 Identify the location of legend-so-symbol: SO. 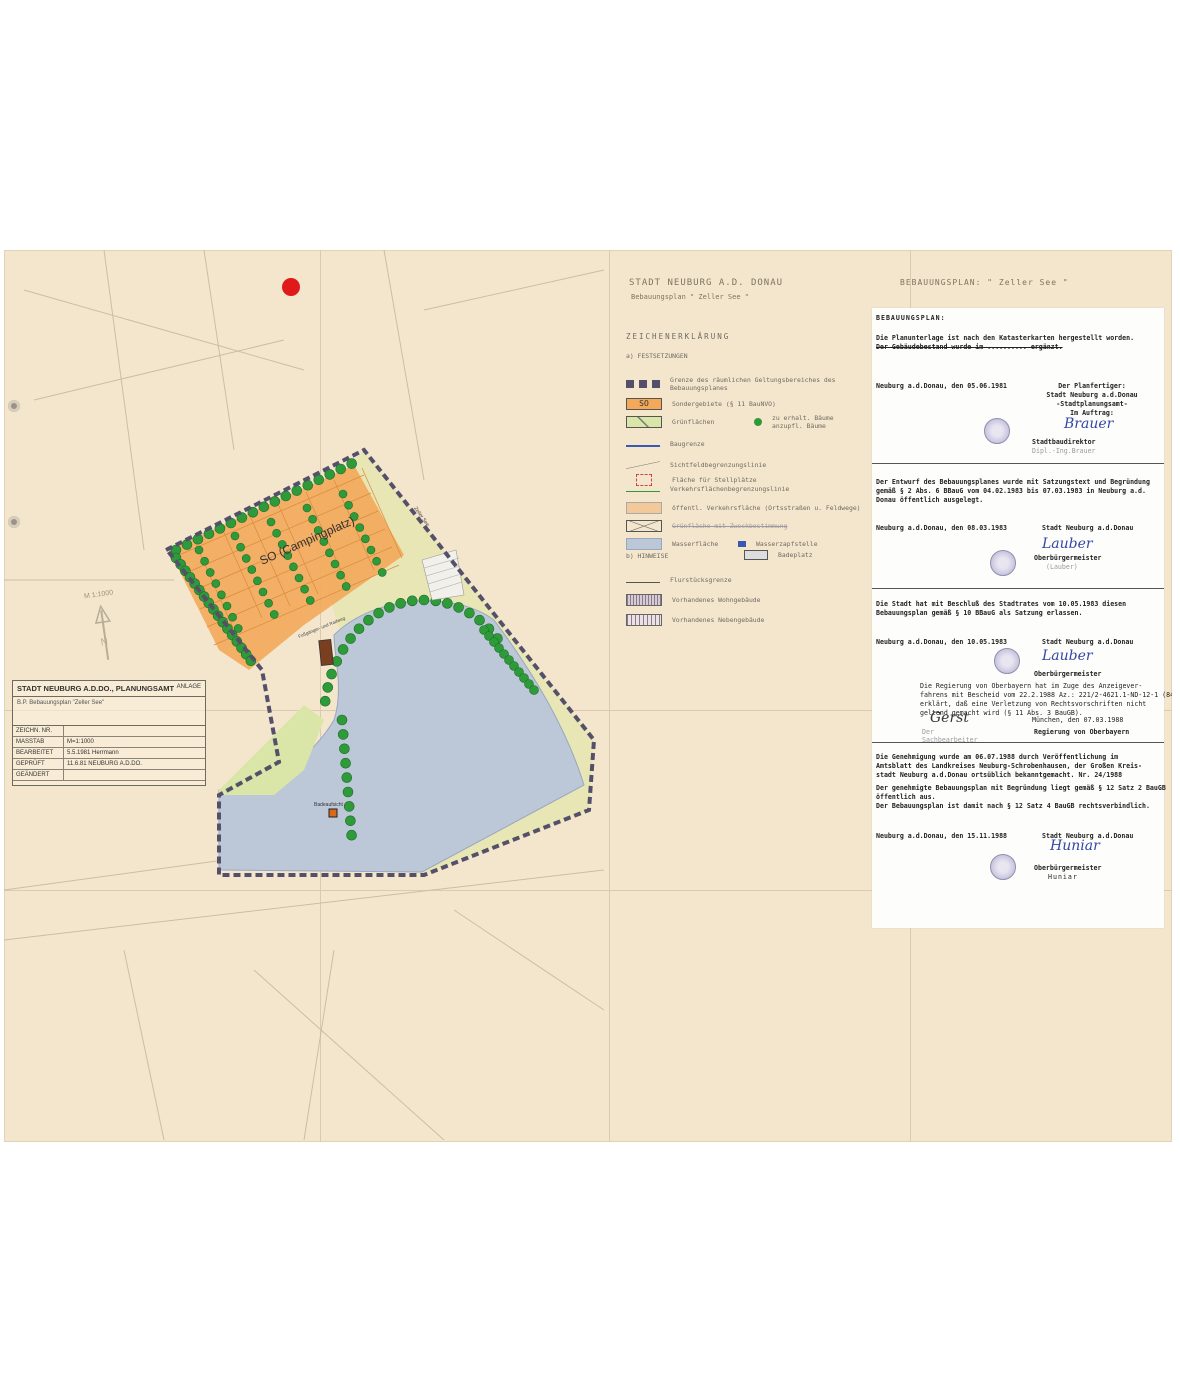
(644, 404).